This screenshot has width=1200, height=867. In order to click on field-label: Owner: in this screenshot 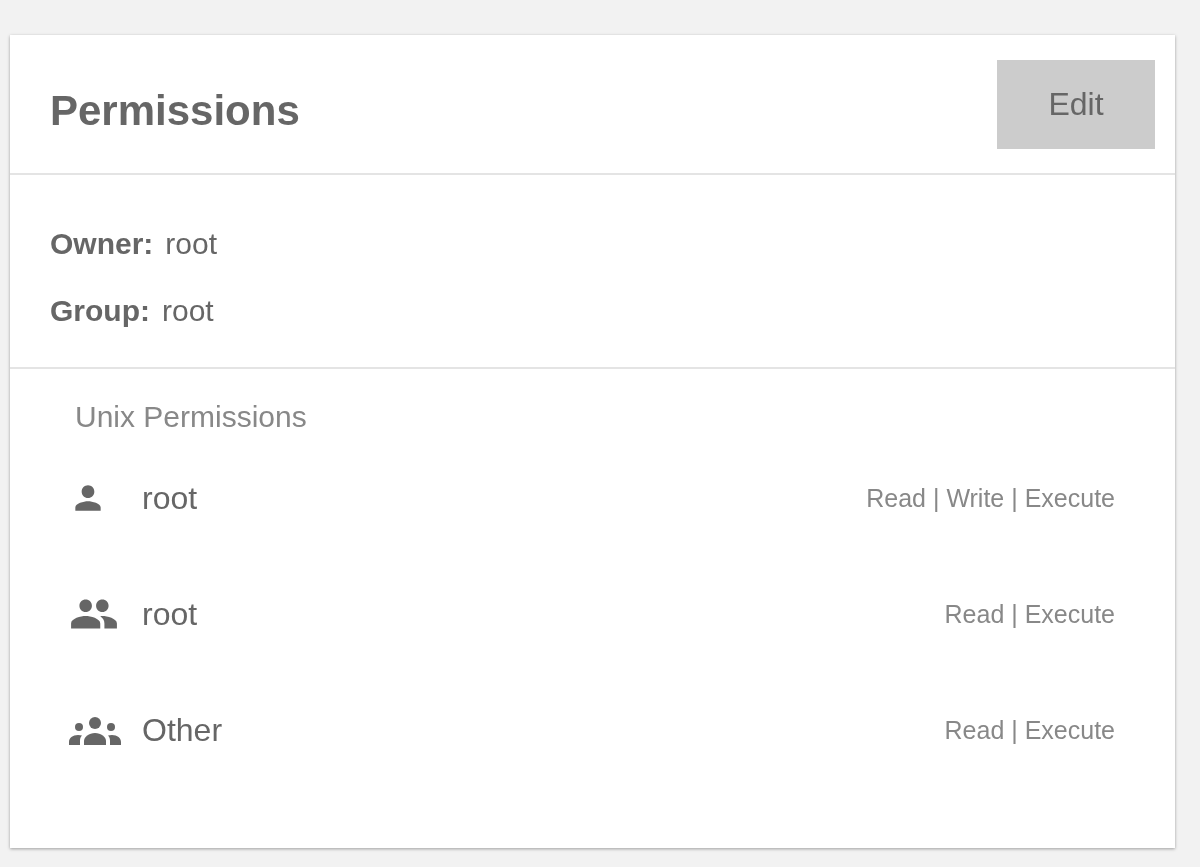, I will do `click(102, 244)`.